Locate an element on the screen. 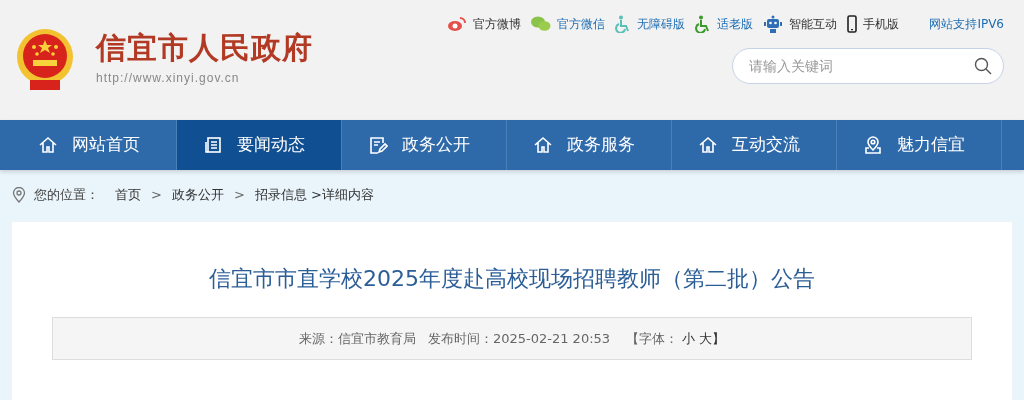 This screenshot has width=1024, height=400. nav-tab: 魅力信宜 is located at coordinates (919, 145).